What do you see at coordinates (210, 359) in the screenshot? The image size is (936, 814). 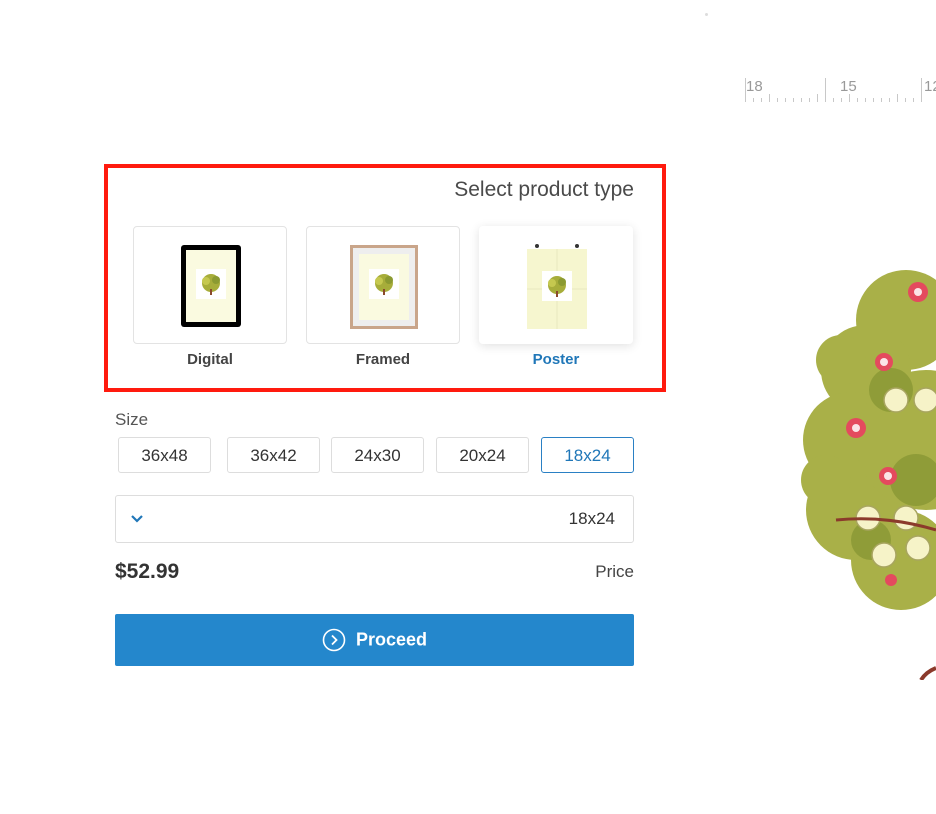 I see `product-type-digital-label: Digital` at bounding box center [210, 359].